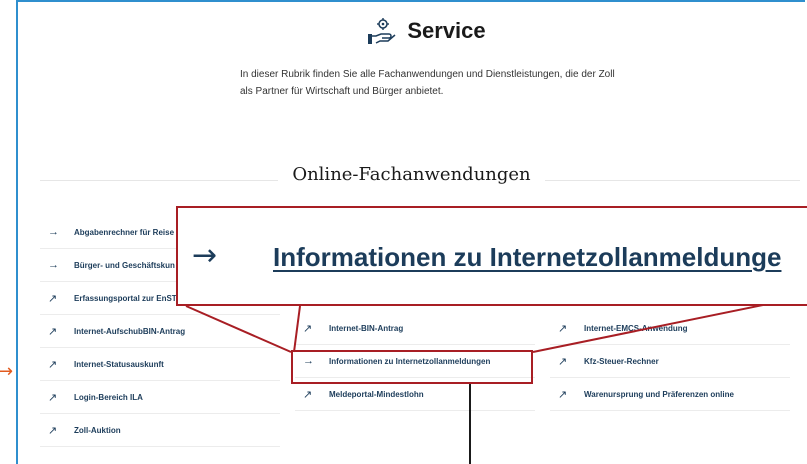 The height and width of the screenshot is (464, 807). I want to click on page-title: Service, so click(446, 30).